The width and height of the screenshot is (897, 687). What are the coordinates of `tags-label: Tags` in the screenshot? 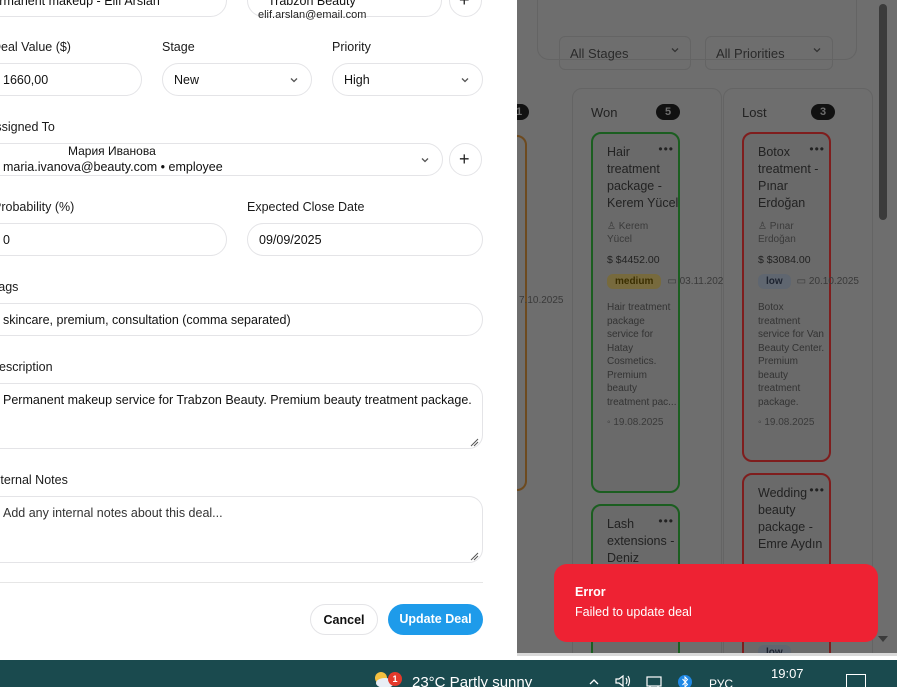 It's located at (9, 287).